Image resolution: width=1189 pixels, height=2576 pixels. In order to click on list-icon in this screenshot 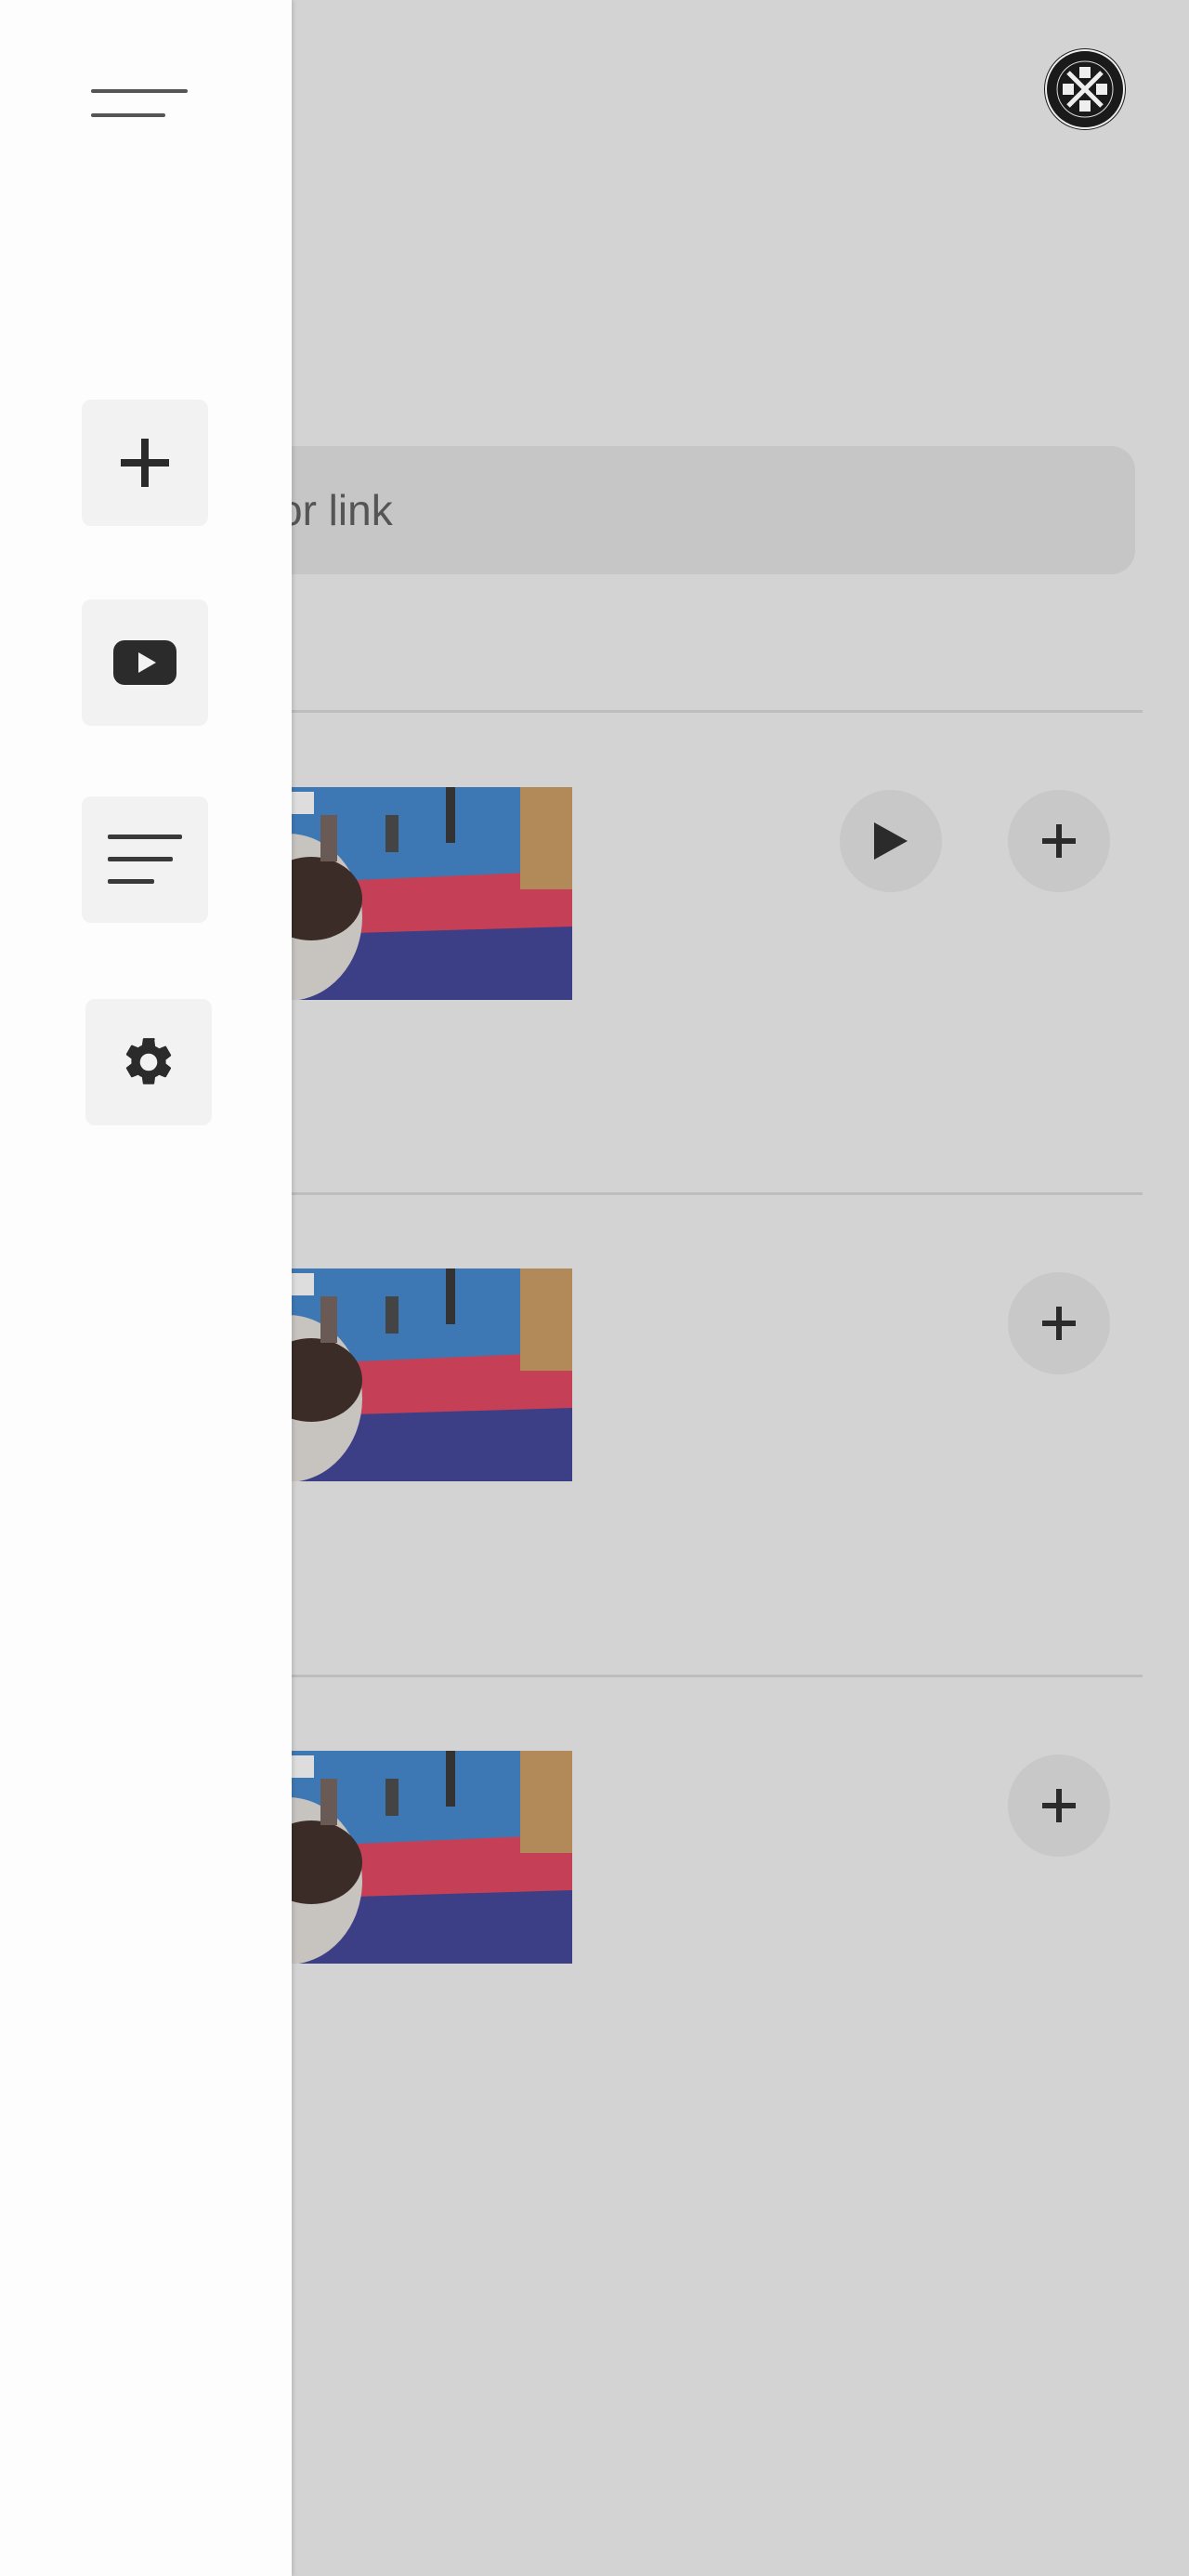, I will do `click(145, 859)`.